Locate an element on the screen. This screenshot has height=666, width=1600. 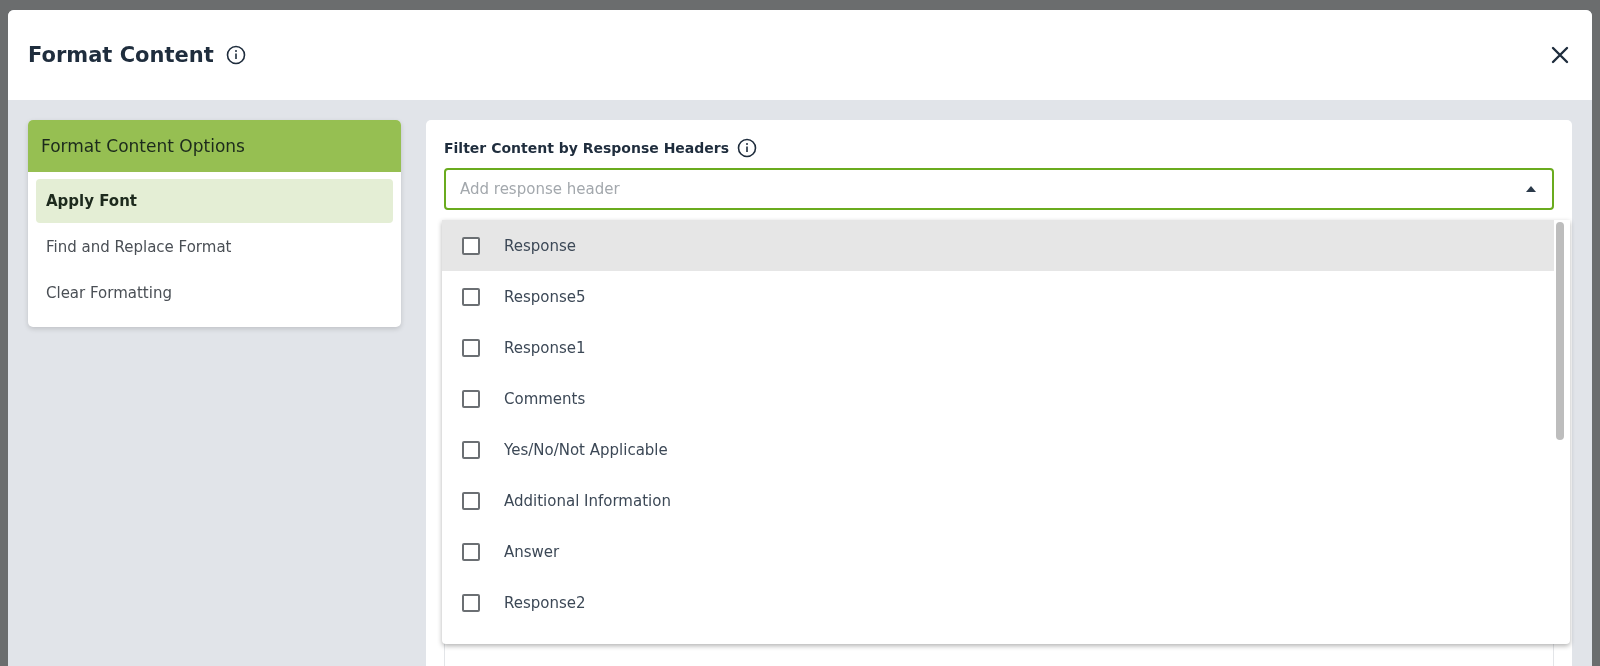
dialog-title: Format Content is located at coordinates (121, 55).